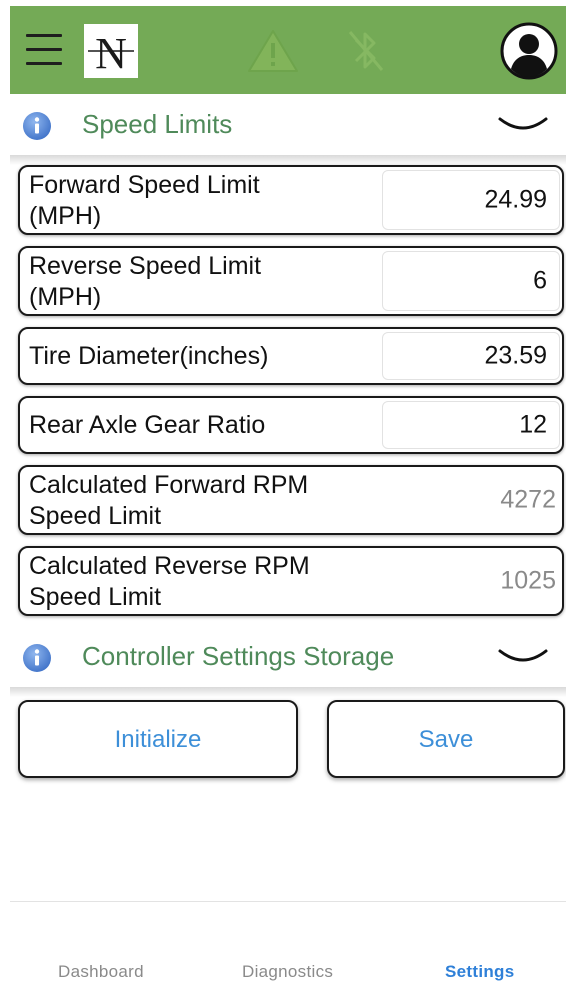 The width and height of the screenshot is (566, 982). I want to click on save-button: Save, so click(446, 739).